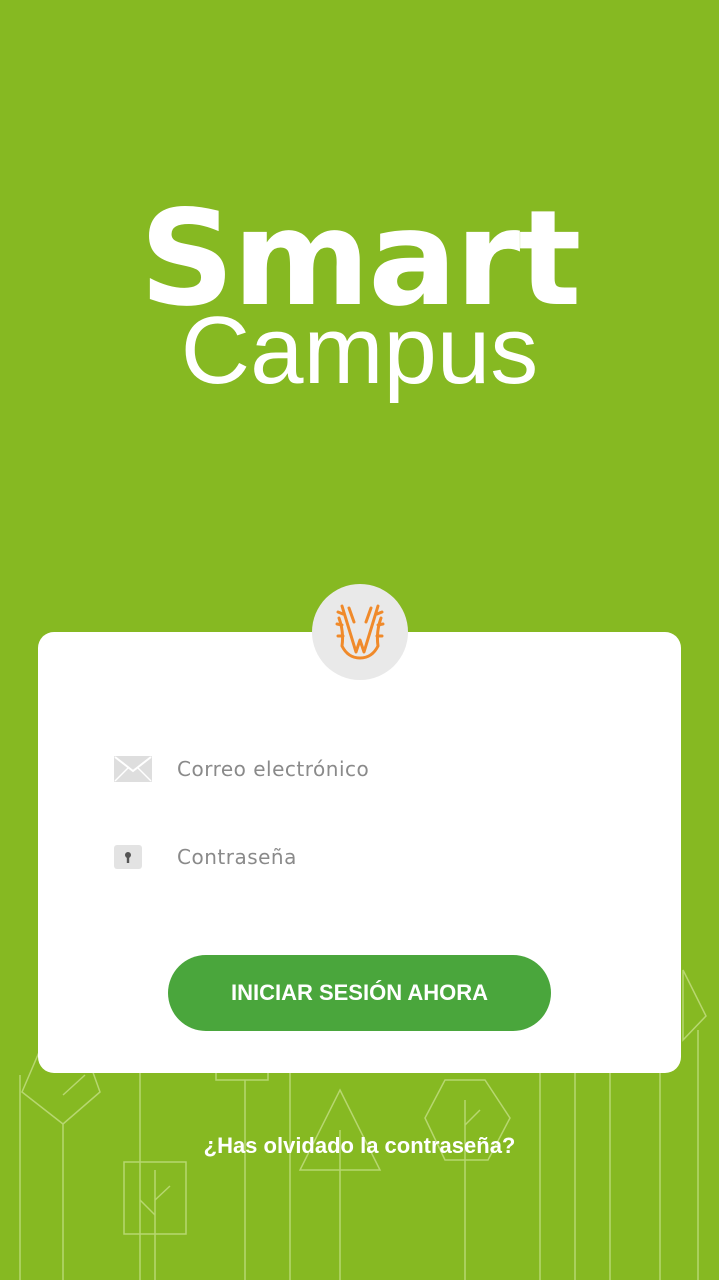 This screenshot has height=1280, width=719. I want to click on forgot-password-link: ¿Has olvidado la contraseña?, so click(359, 1146).